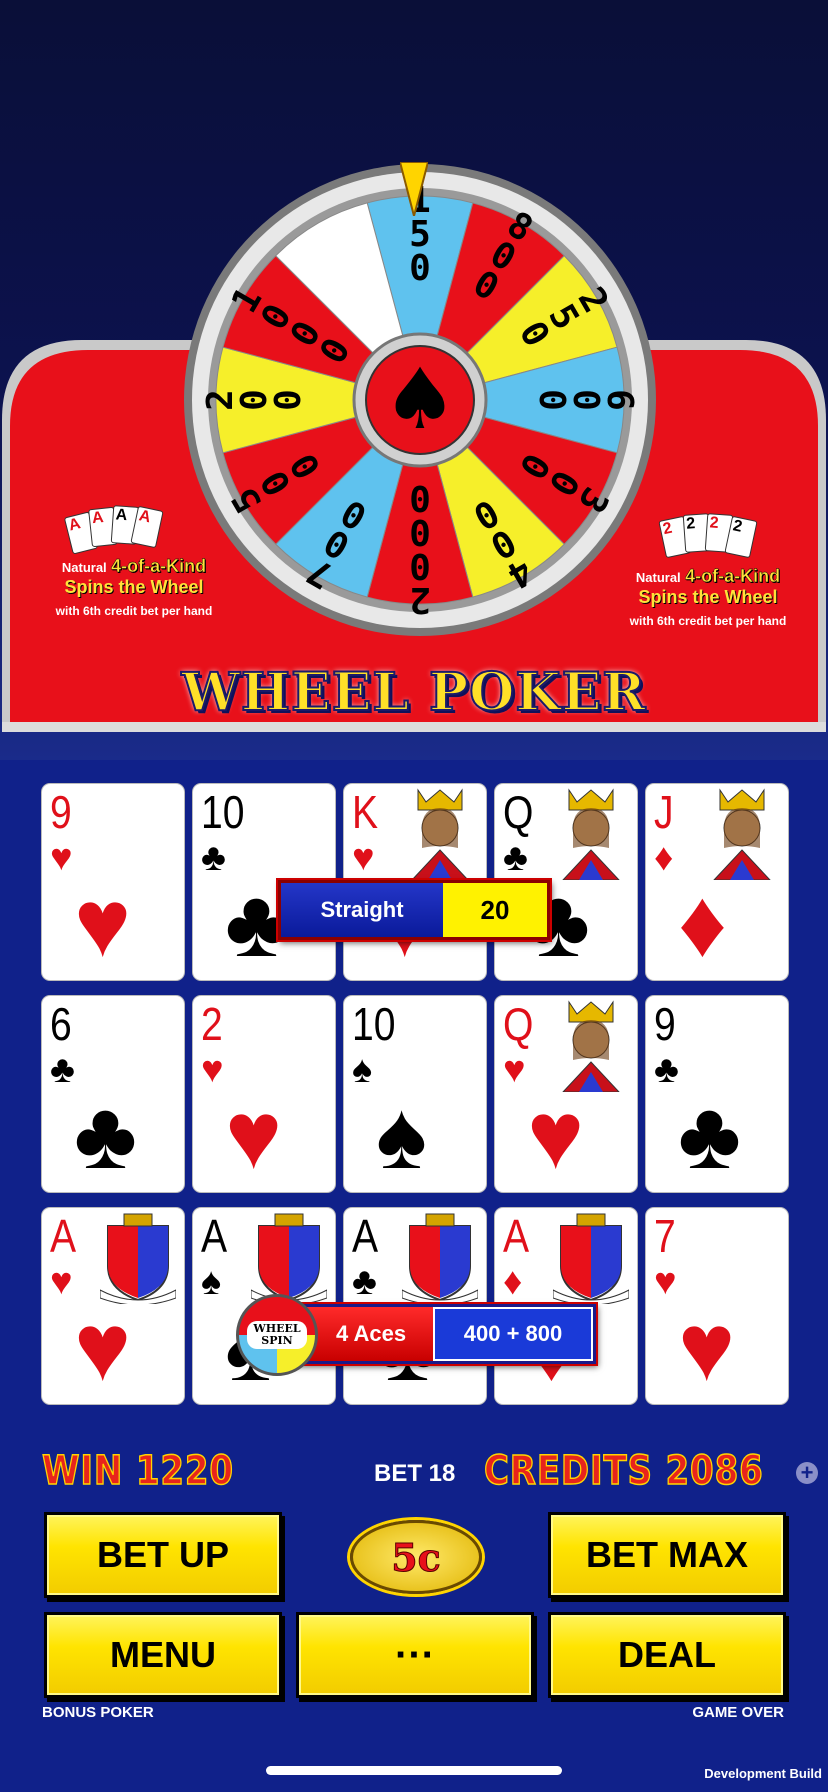 Image resolution: width=828 pixels, height=1792 pixels. What do you see at coordinates (664, 812) in the screenshot?
I see `card-rank: J` at bounding box center [664, 812].